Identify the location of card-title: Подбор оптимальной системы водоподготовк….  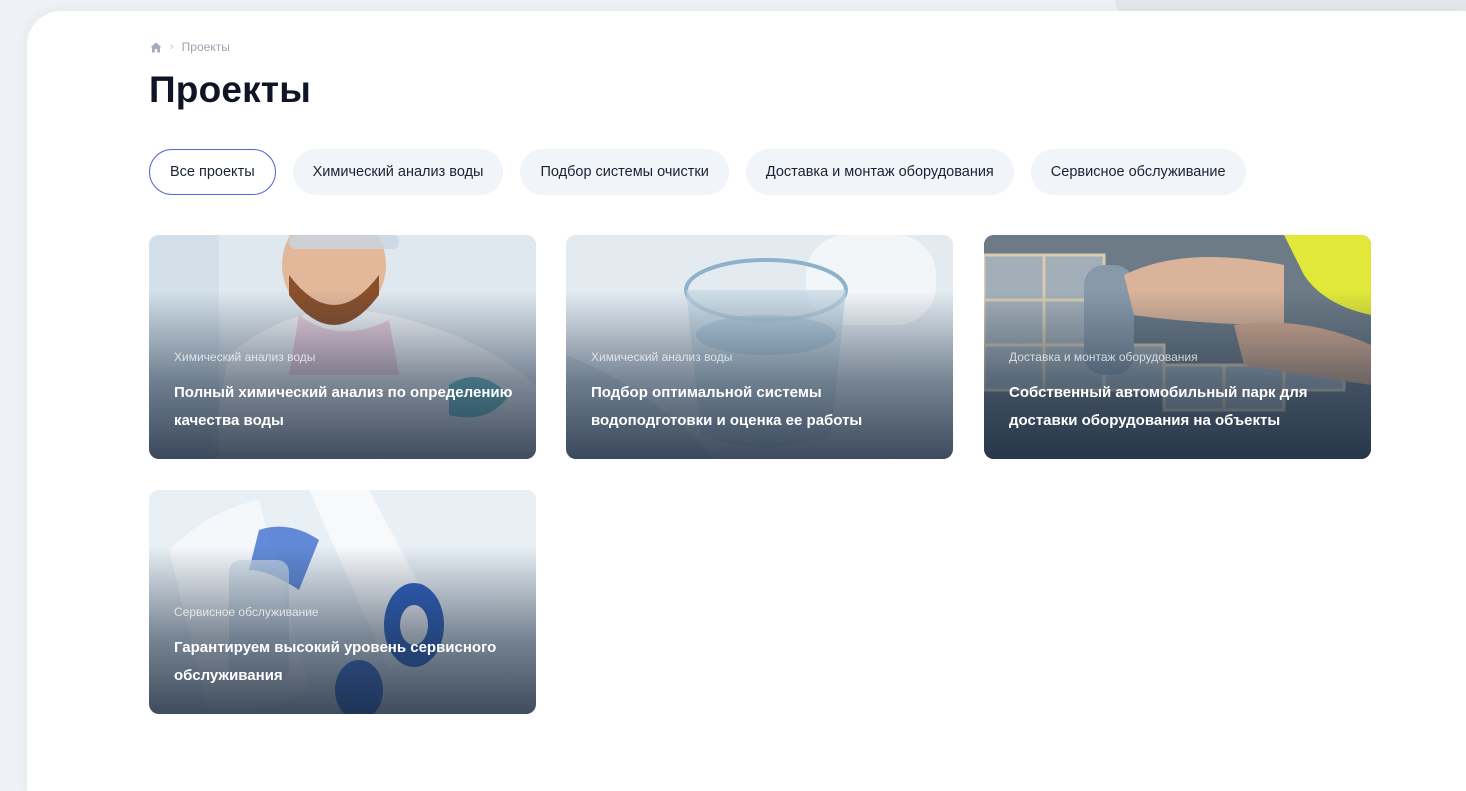
(727, 406).